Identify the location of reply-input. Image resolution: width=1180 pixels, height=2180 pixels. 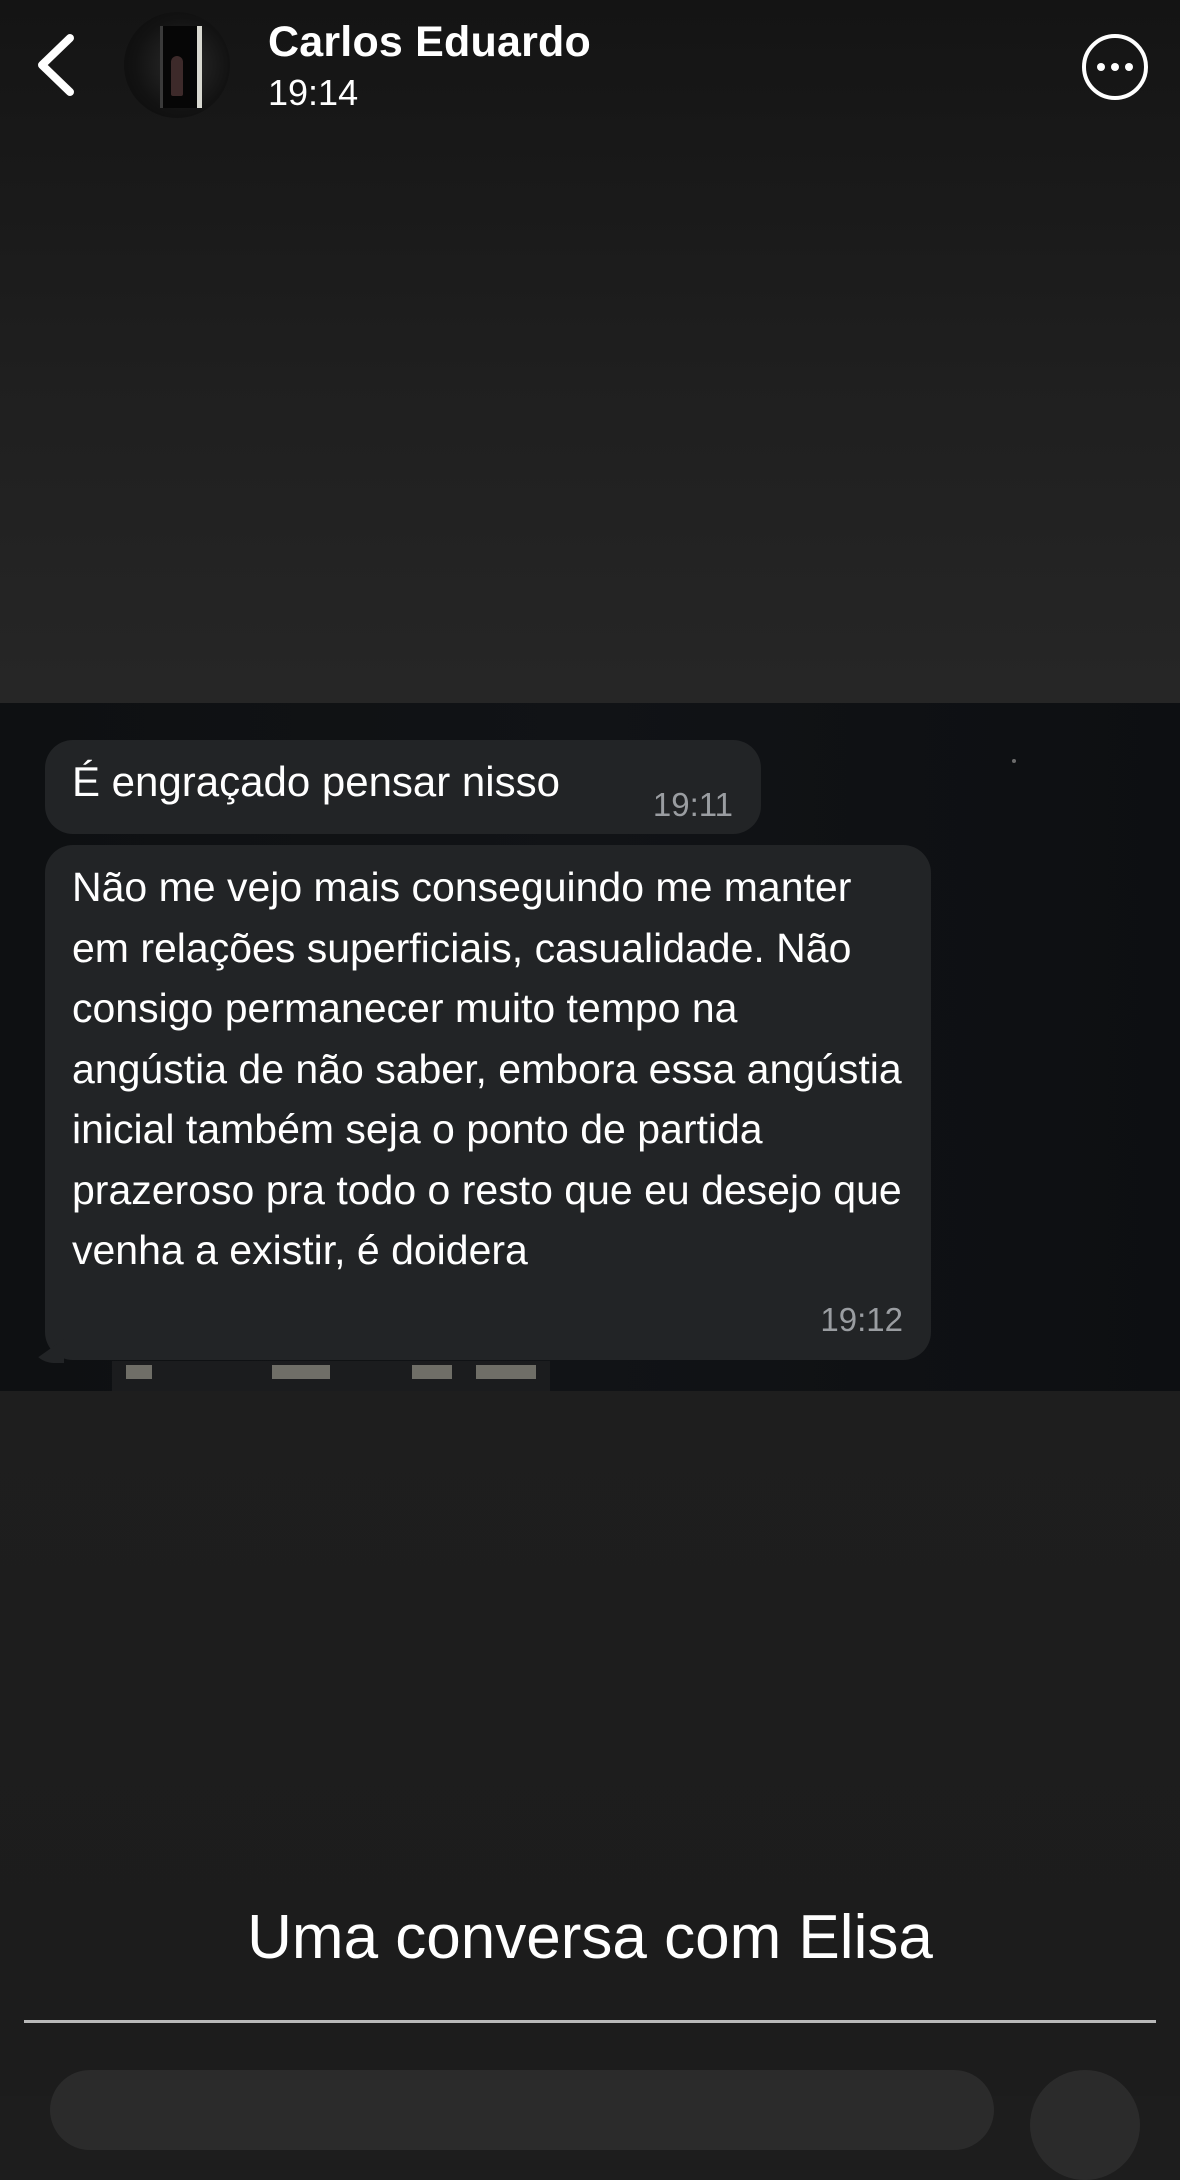
(522, 2110).